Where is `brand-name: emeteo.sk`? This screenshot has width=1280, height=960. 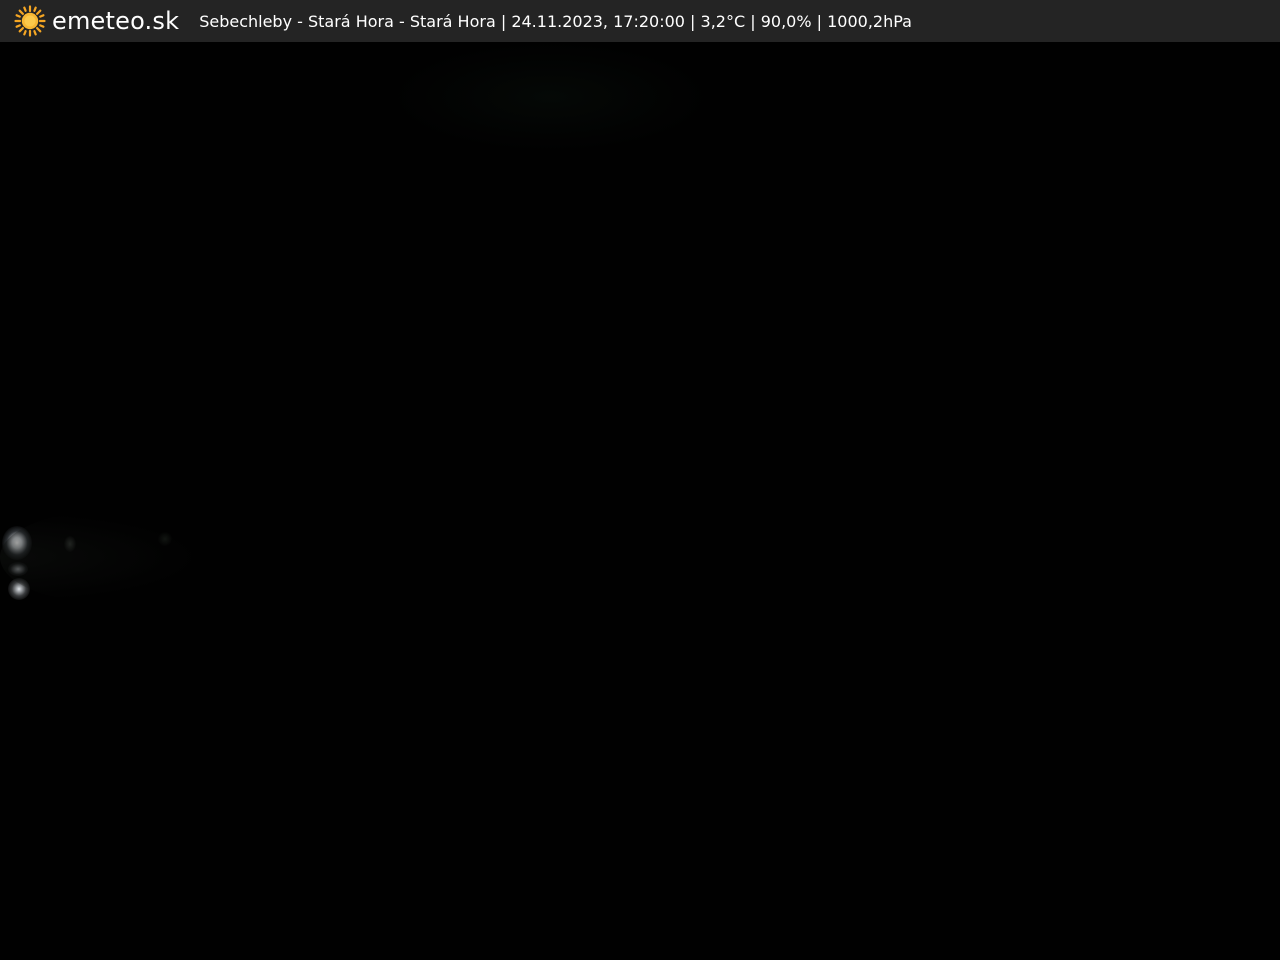
brand-name: emeteo.sk is located at coordinates (116, 21).